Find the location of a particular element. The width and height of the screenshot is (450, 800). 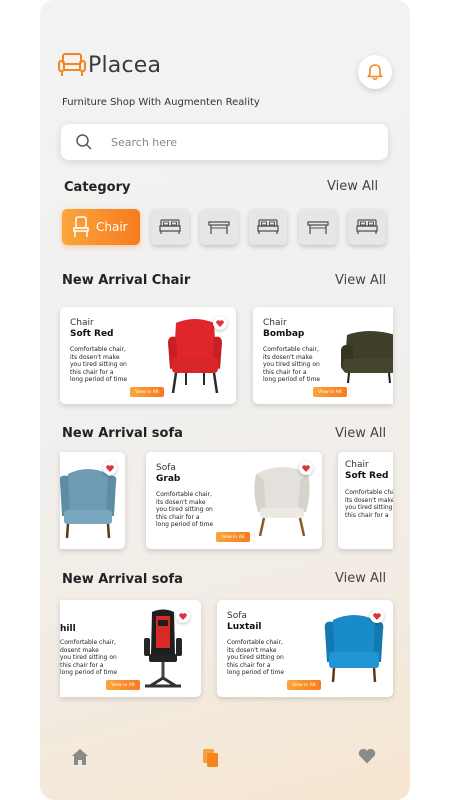

notification-button is located at coordinates (375, 72).